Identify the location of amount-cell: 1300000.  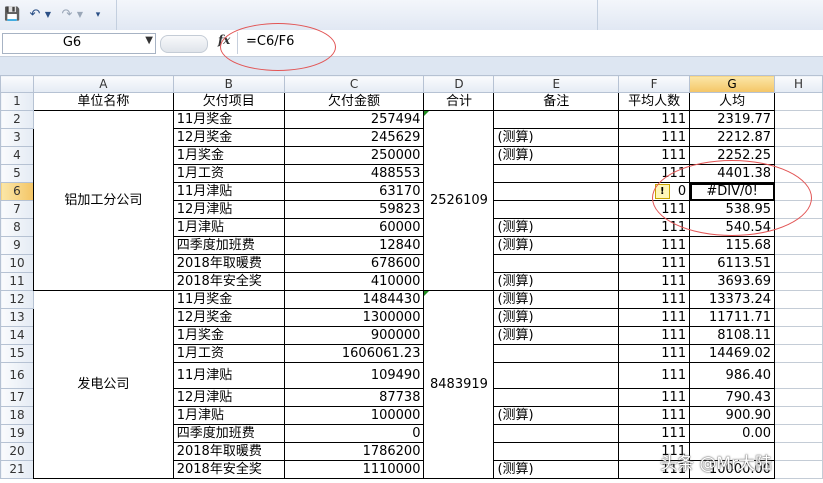
(354, 317).